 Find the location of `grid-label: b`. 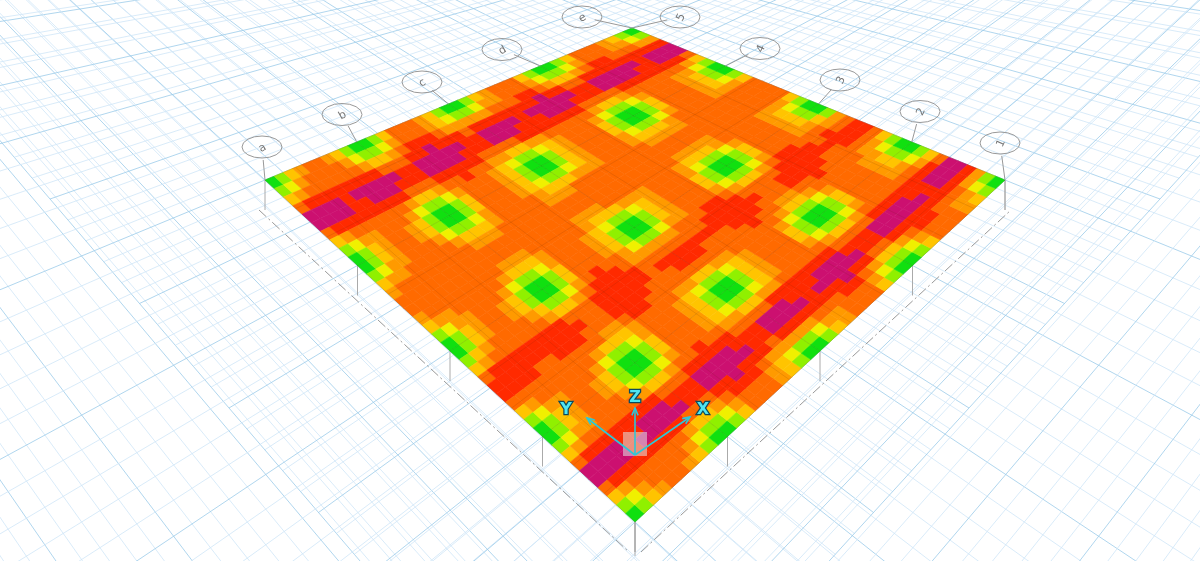

grid-label: b is located at coordinates (342, 115).